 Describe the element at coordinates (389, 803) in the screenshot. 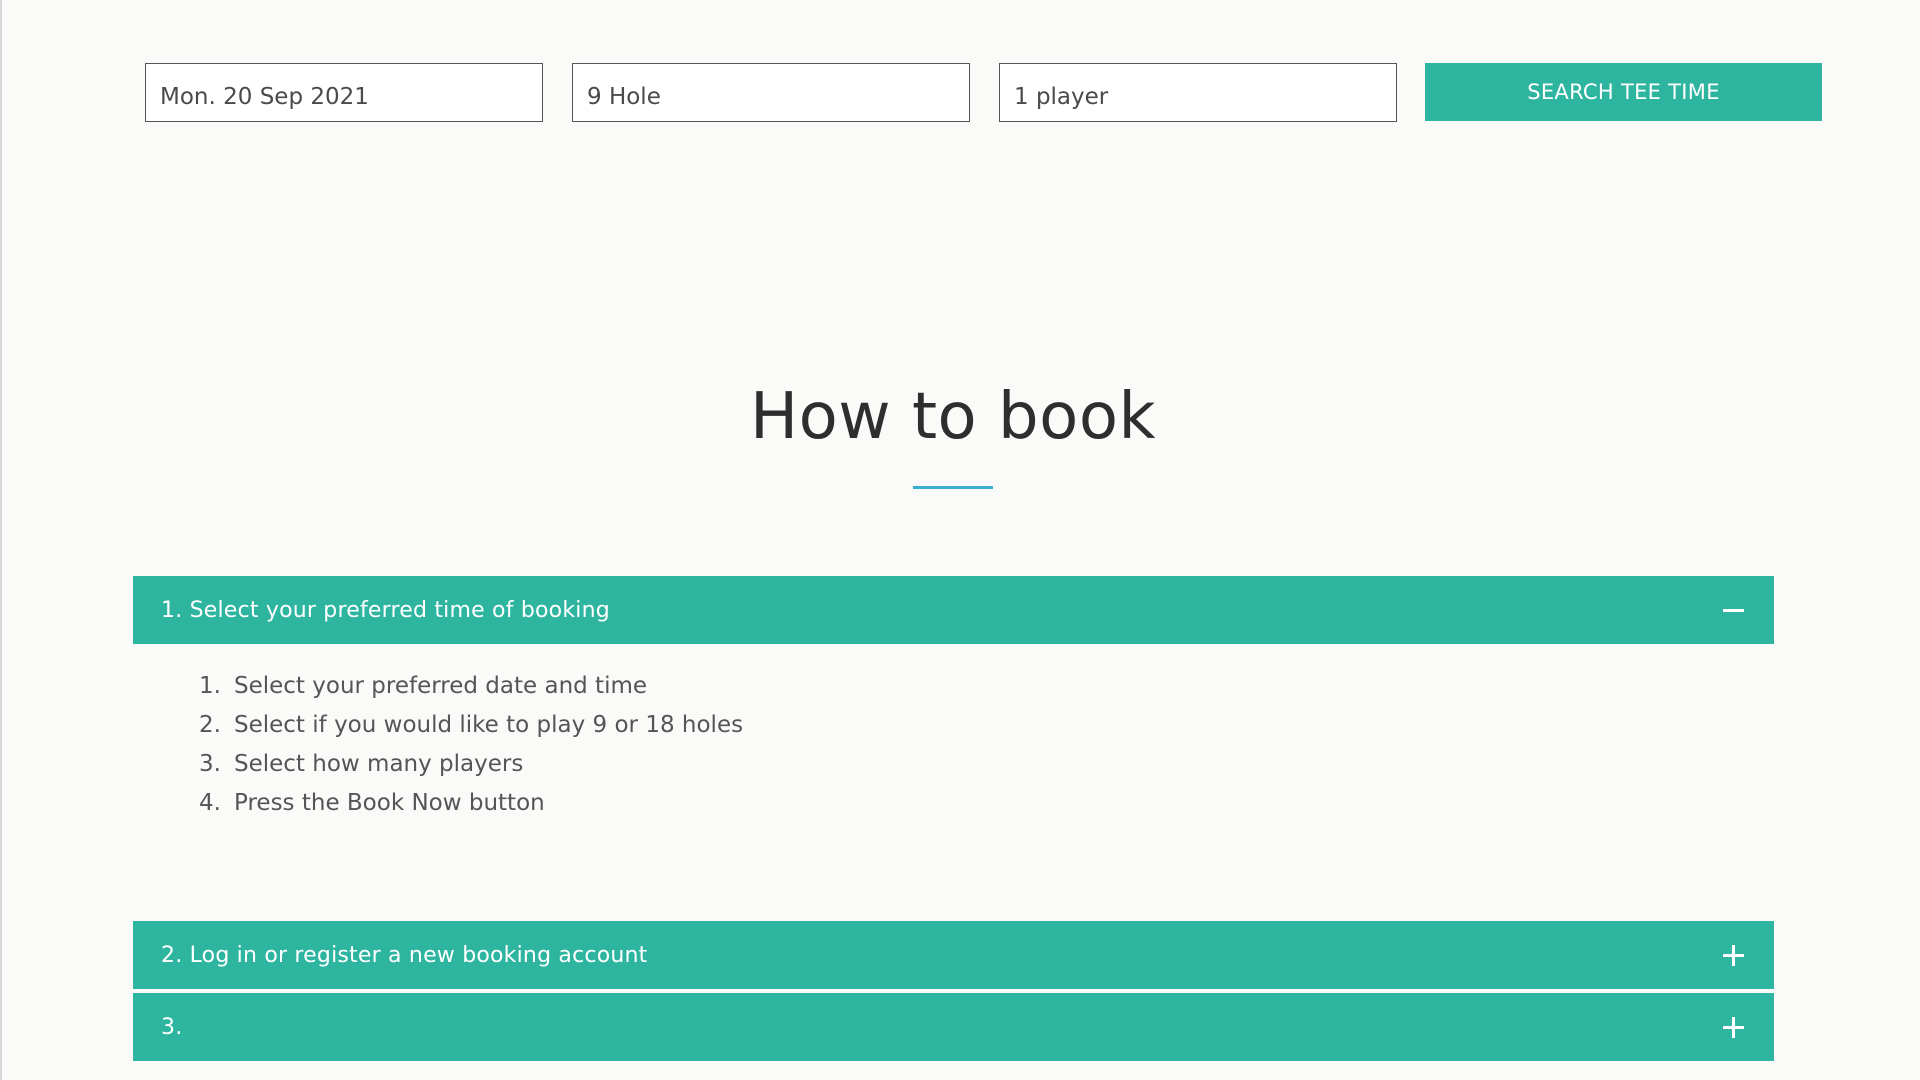

I see `step-text: Press the Book Now button` at that location.